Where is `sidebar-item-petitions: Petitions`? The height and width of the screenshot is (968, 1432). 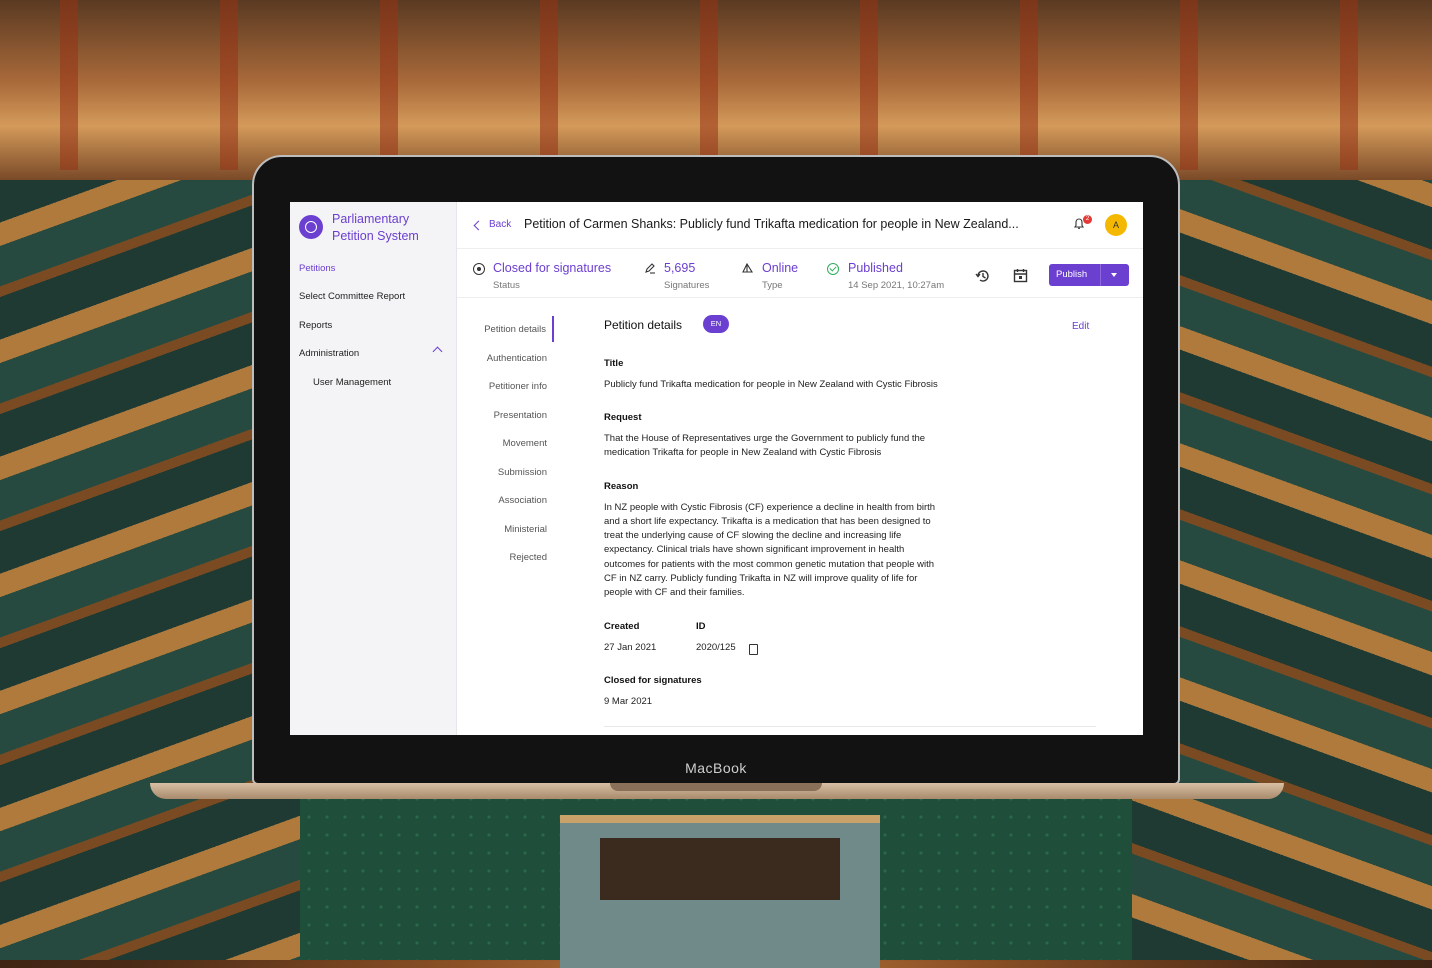
sidebar-item-petitions: Petitions is located at coordinates (317, 268).